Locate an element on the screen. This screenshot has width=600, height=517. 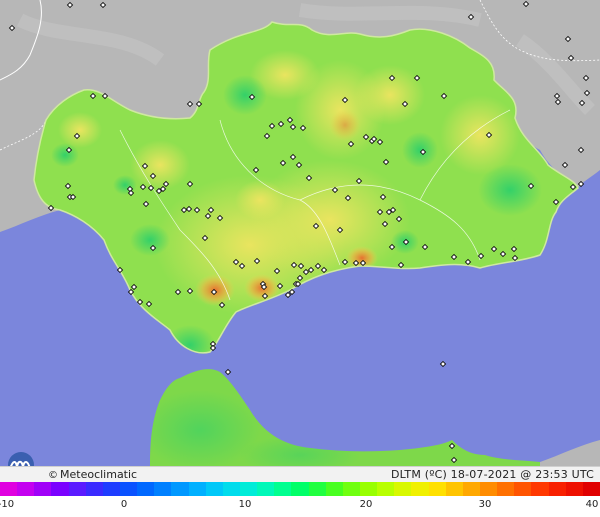
scale-tick: -10 is located at coordinates (7, 504).